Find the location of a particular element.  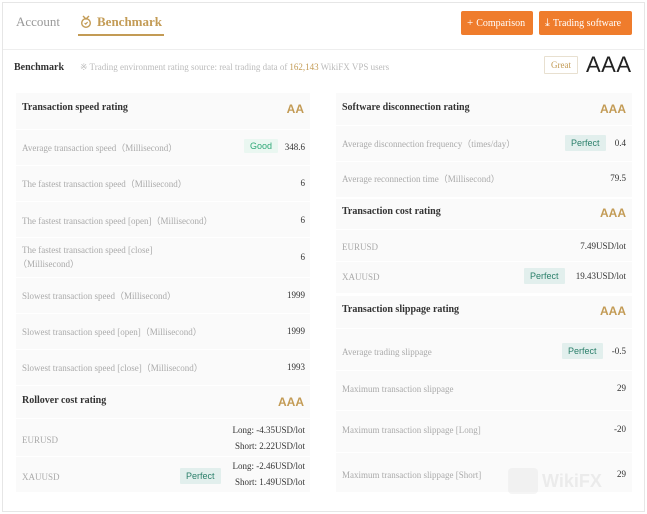

list-item: EURUSD 7.49USD/lot is located at coordinates (484, 245).